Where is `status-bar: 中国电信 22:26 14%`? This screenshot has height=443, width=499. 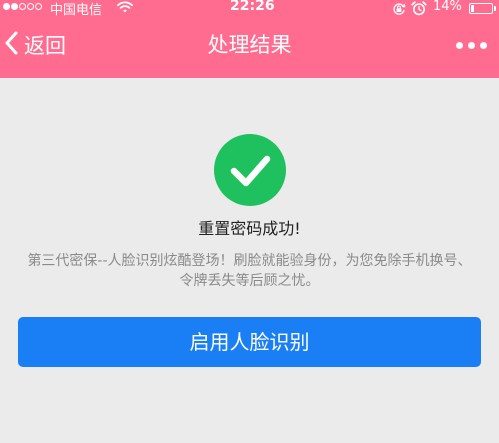
status-bar: 中国电信 22:26 14% is located at coordinates (249, 9).